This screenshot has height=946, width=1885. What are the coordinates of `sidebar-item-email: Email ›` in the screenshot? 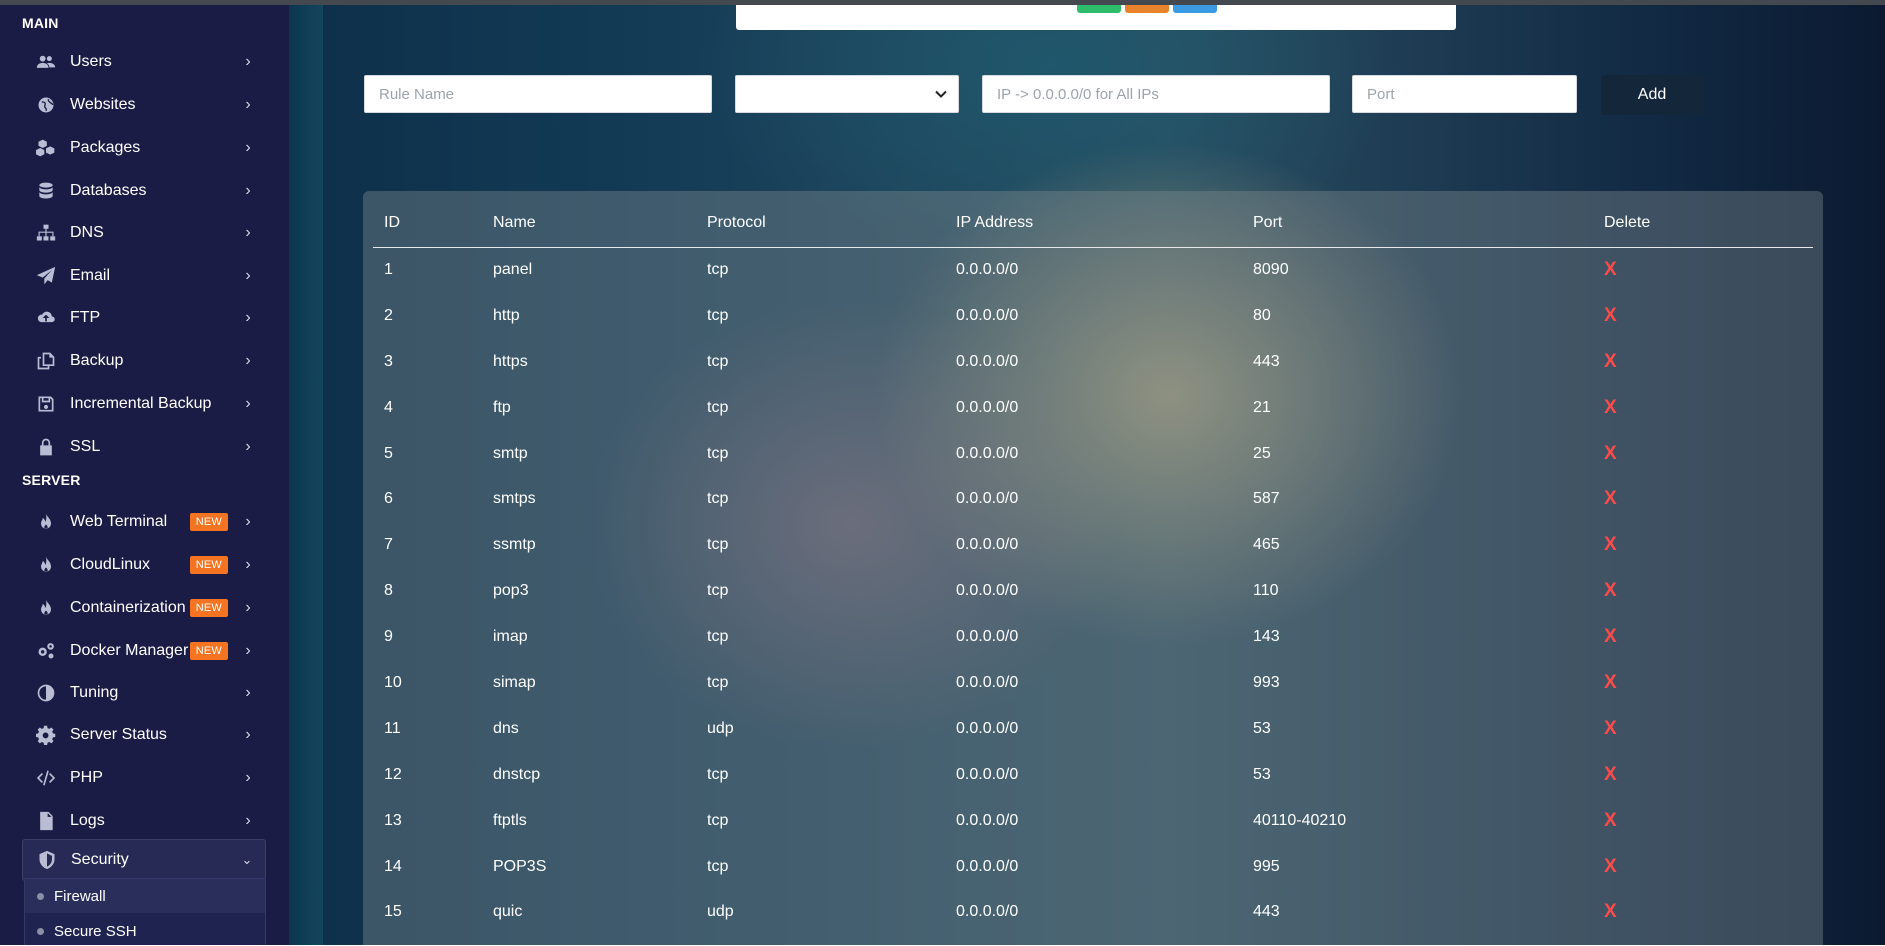 It's located at (144, 276).